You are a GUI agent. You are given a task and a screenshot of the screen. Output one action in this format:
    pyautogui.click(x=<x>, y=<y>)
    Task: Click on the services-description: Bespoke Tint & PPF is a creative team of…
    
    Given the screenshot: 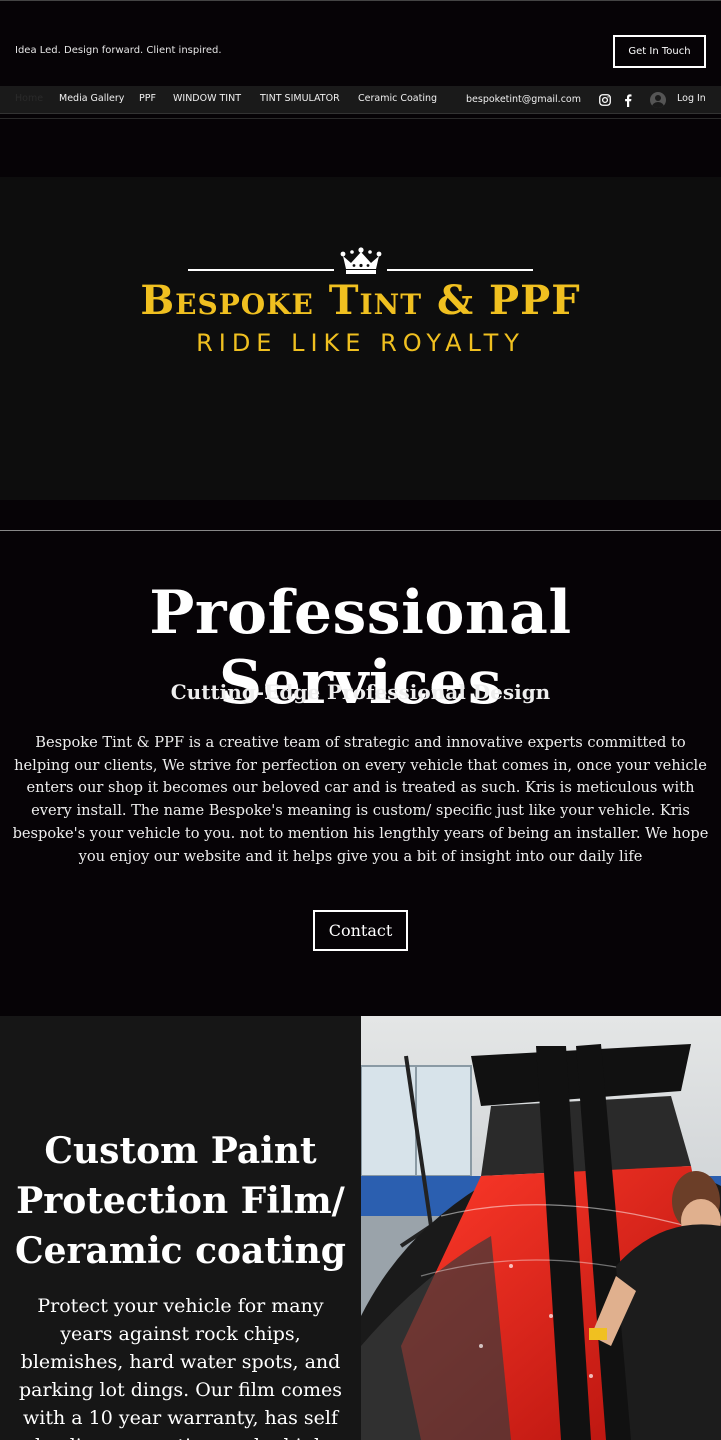 What is the action you would take?
    pyautogui.click(x=360, y=799)
    